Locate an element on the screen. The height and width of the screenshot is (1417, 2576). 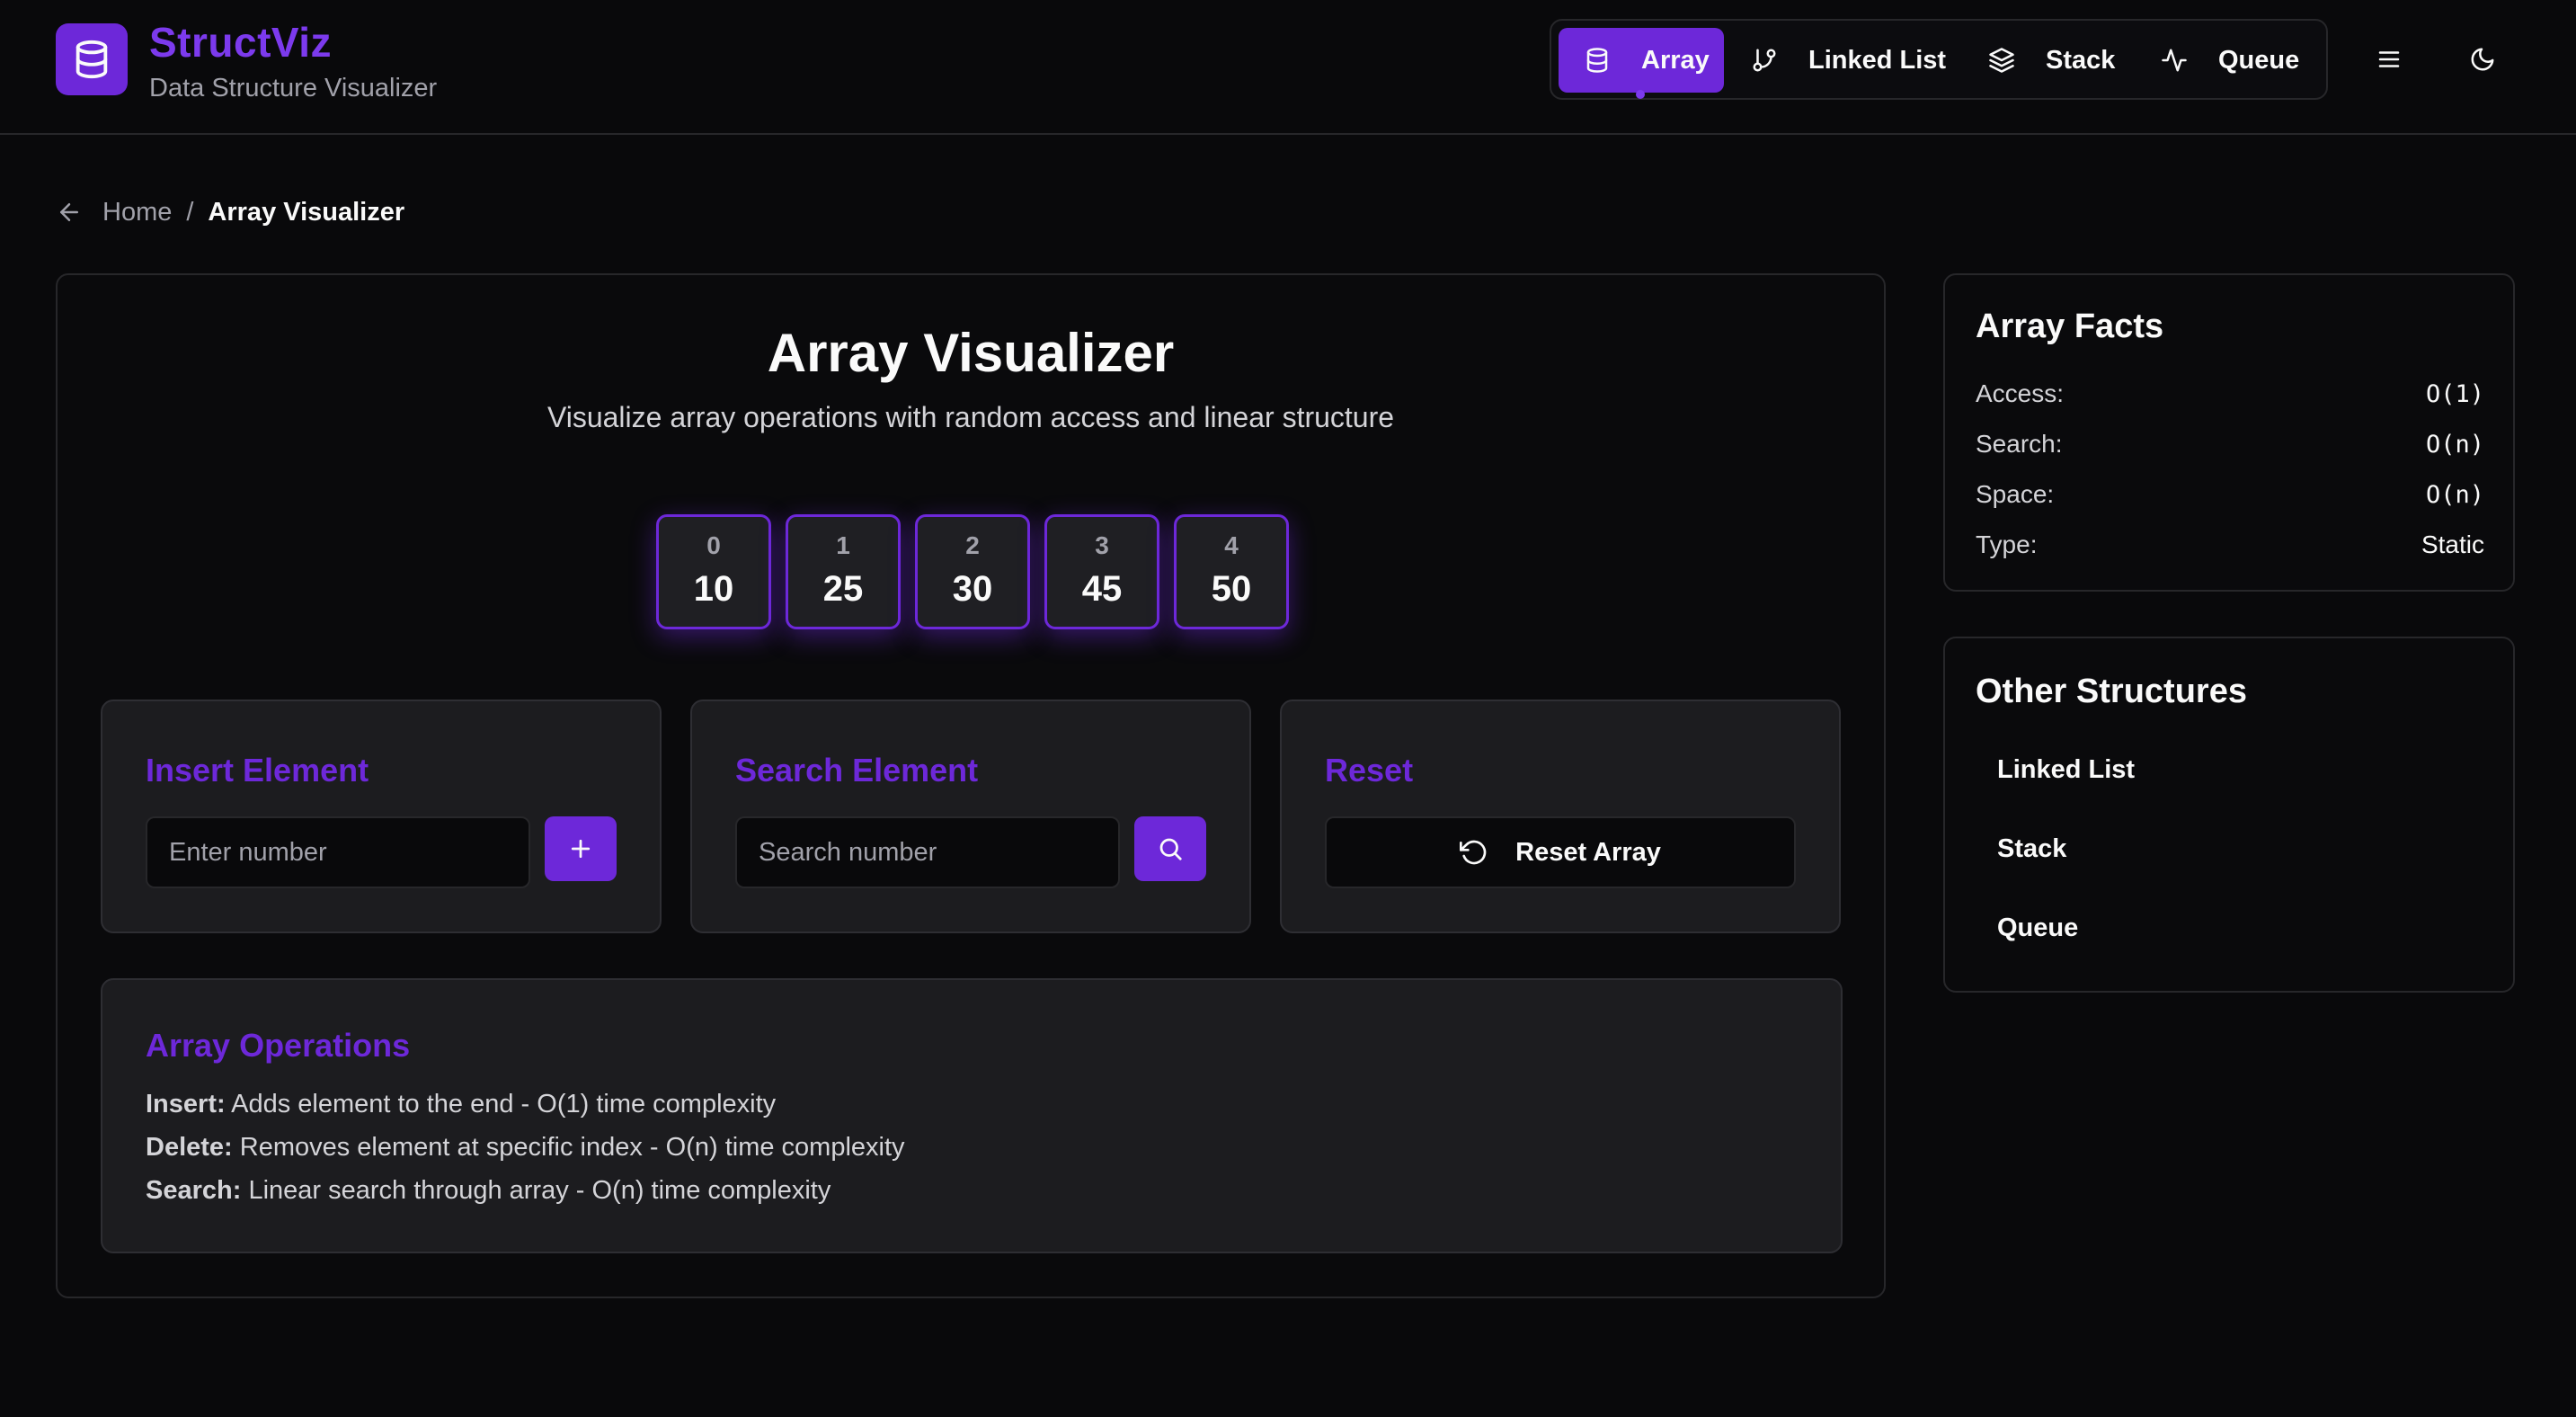
logo is located at coordinates (92, 59).